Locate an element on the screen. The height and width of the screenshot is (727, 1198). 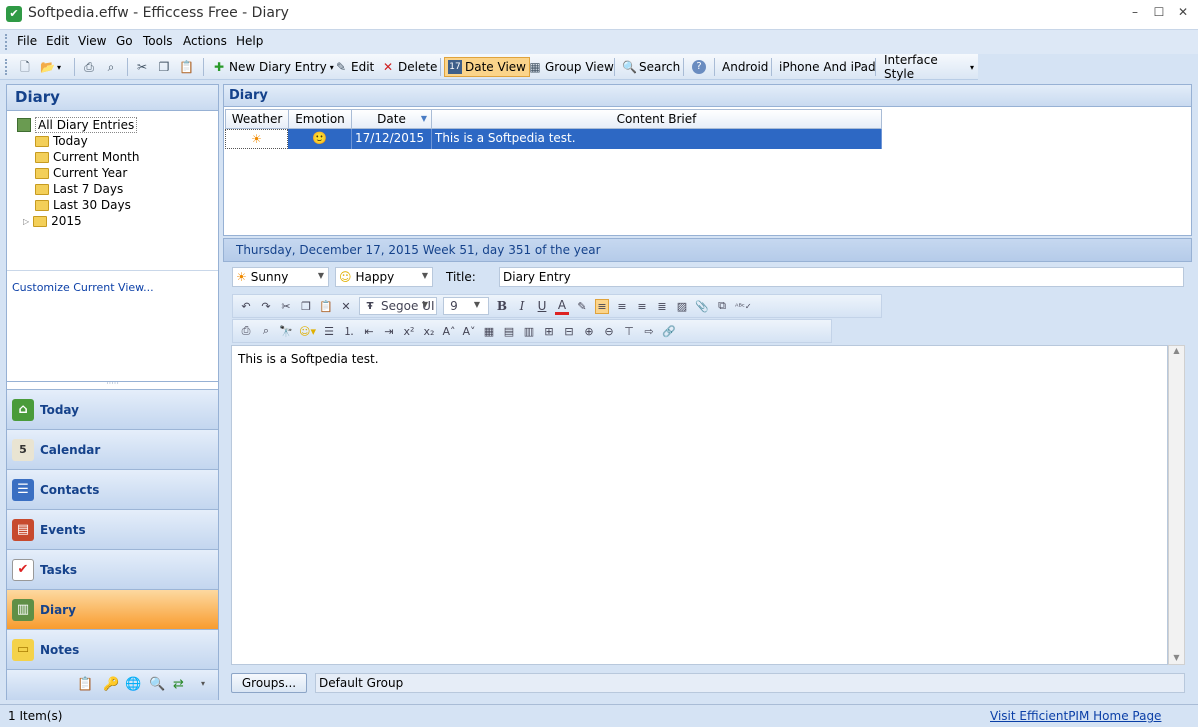
chevron-down-icon: ▾ is located at coordinates (203, 683).